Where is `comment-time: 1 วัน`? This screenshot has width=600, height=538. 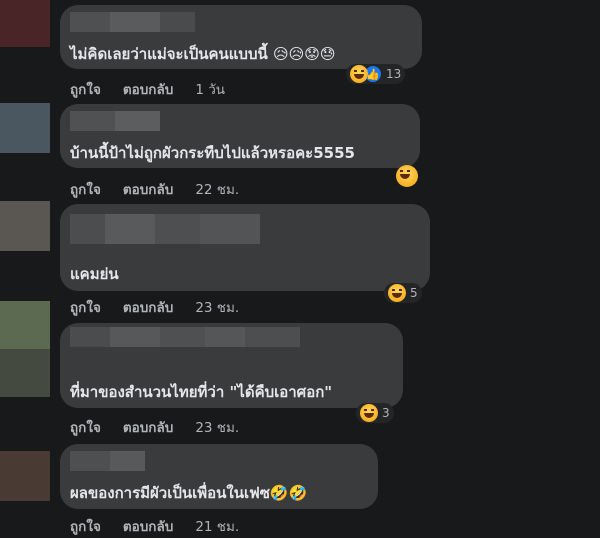
comment-time: 1 วัน is located at coordinates (210, 89).